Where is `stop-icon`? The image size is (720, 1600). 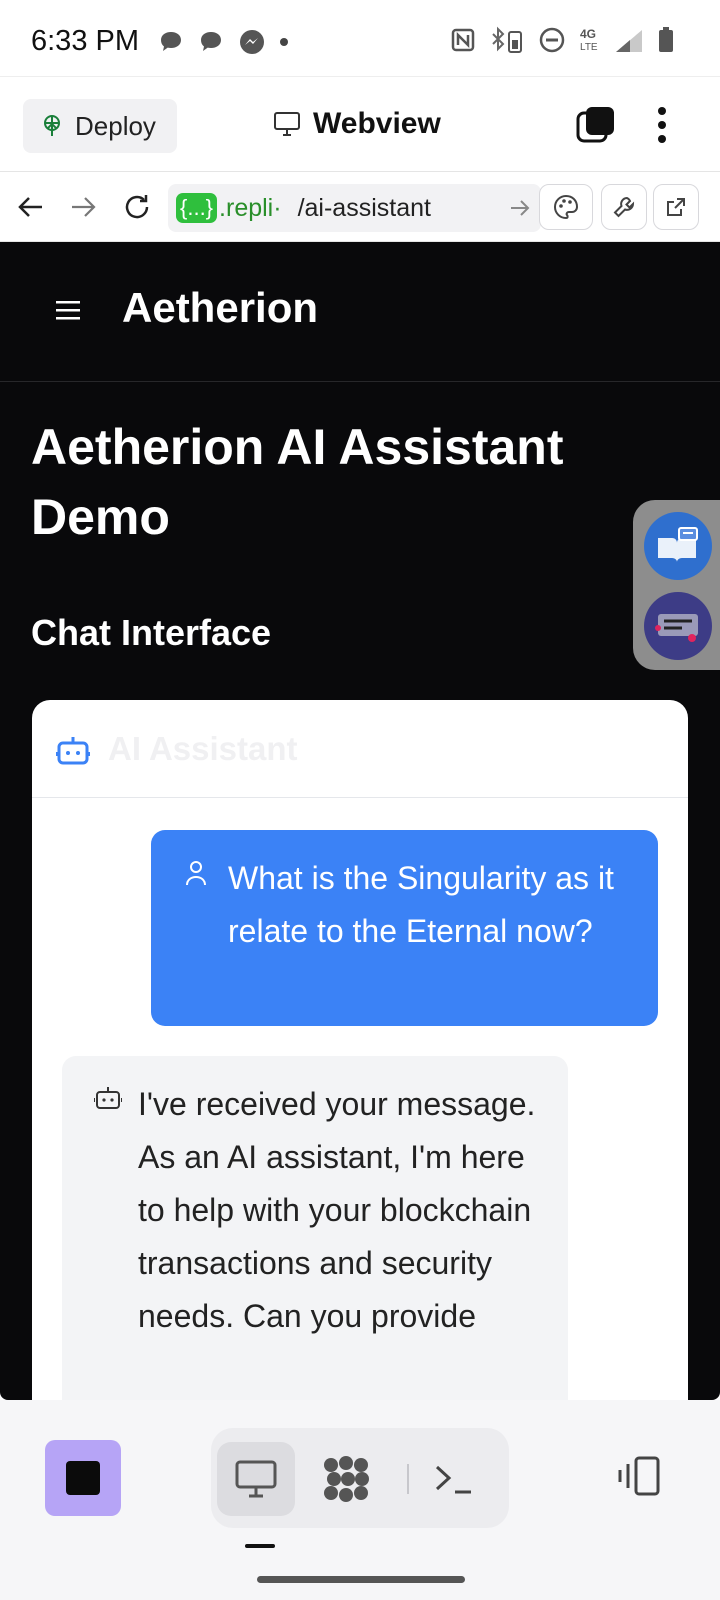 stop-icon is located at coordinates (83, 1478).